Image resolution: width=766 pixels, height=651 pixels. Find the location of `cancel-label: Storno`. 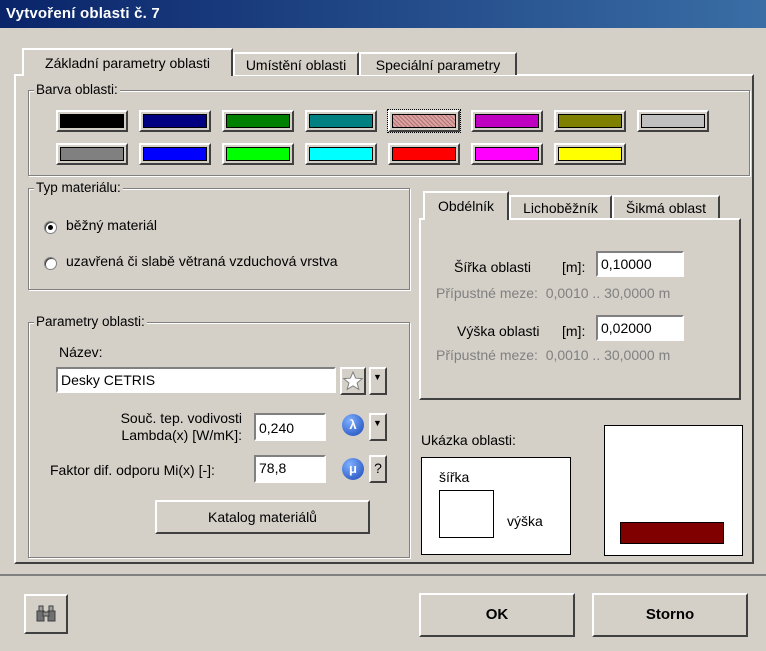

cancel-label: Storno is located at coordinates (670, 614).